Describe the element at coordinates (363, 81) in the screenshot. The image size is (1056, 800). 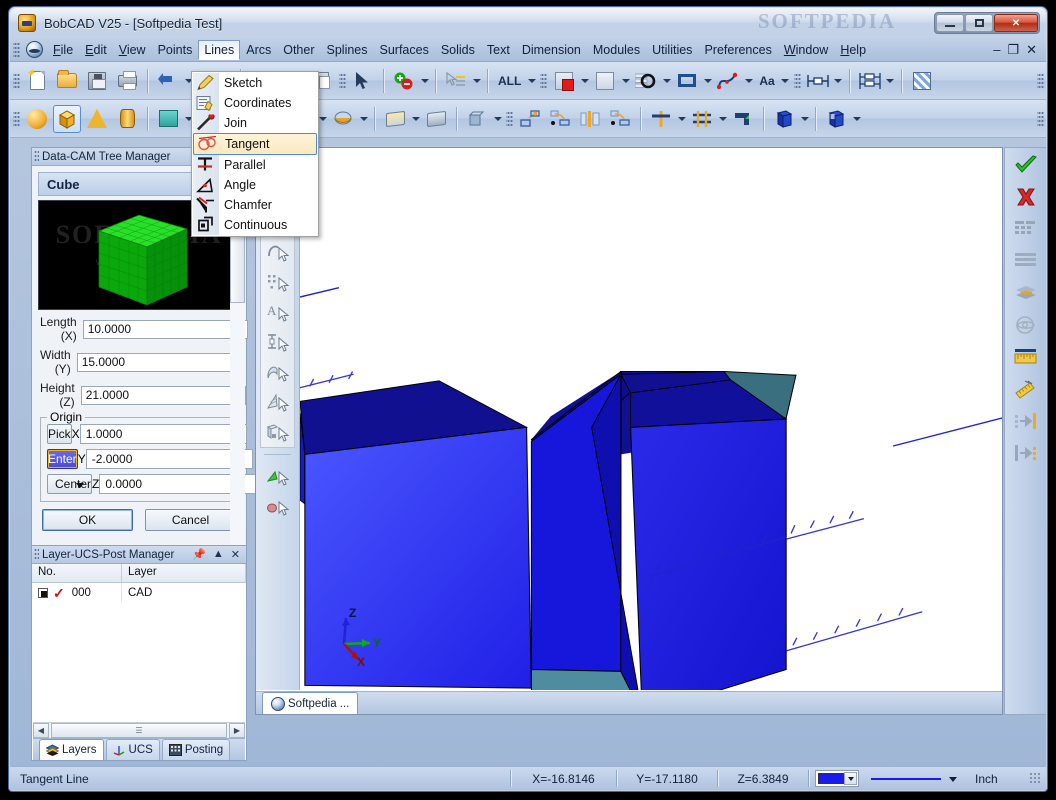
I see `select-button` at that location.